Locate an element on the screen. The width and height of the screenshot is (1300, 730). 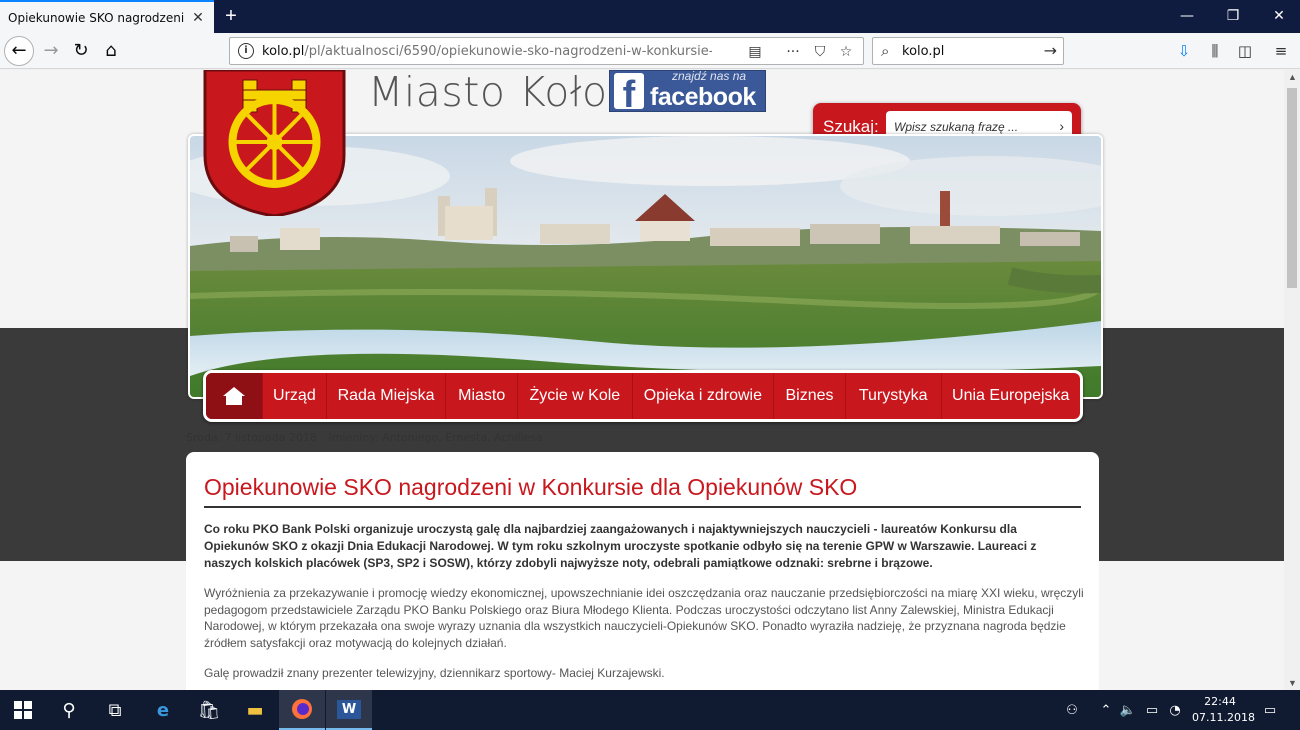
back-icon: ← is located at coordinates (19, 51).